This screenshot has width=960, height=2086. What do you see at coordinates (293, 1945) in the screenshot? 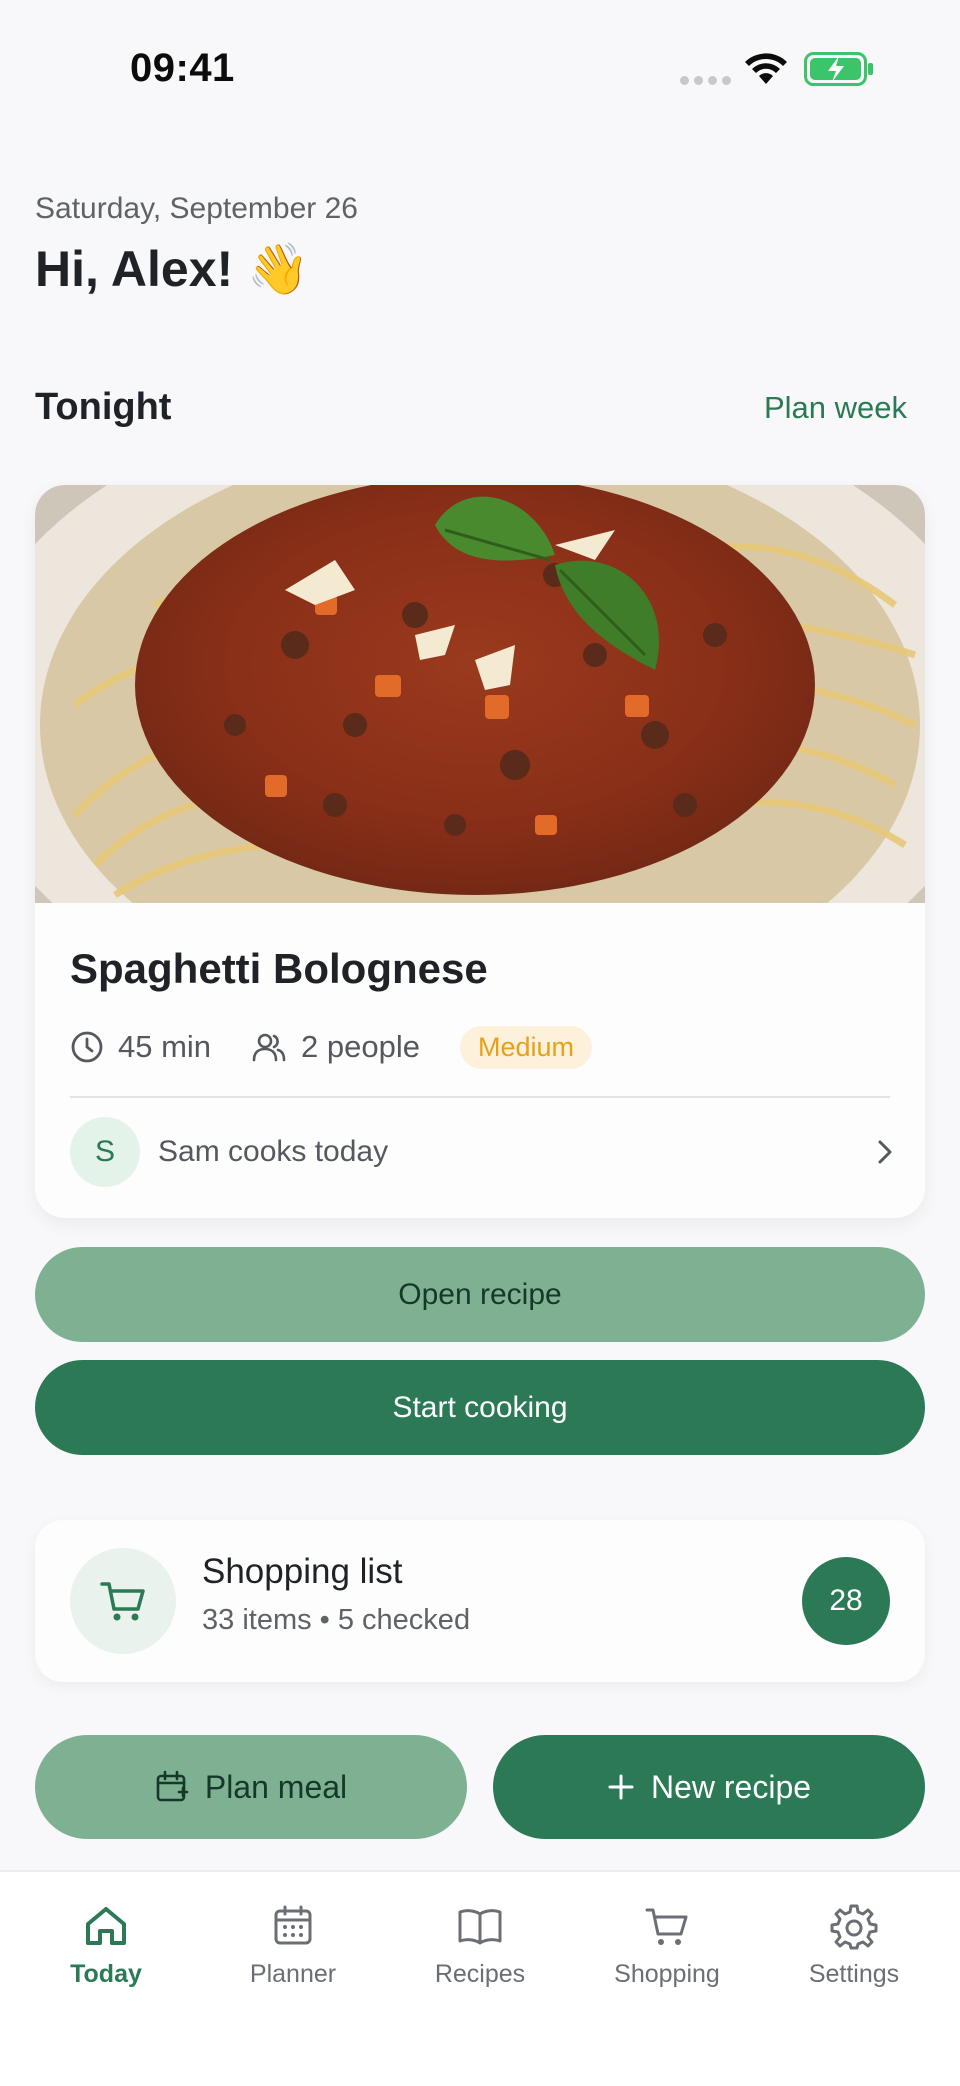
I see `tab-planner: Planner` at bounding box center [293, 1945].